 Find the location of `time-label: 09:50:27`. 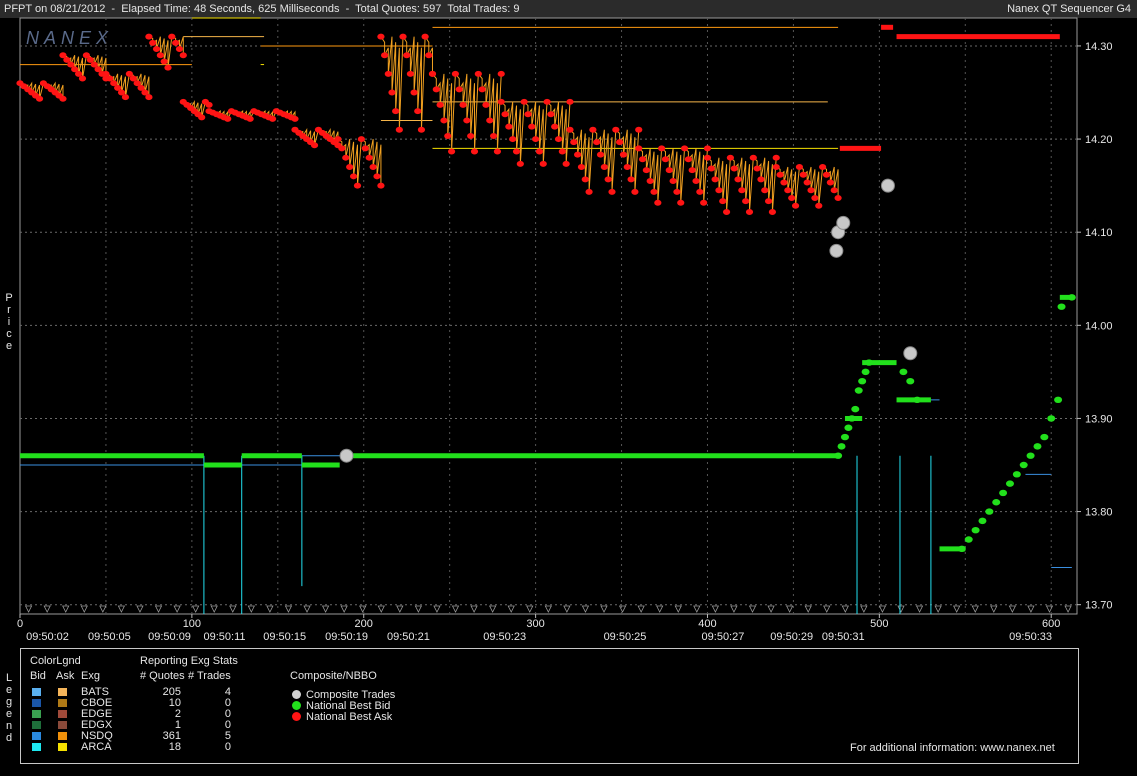

time-label: 09:50:27 is located at coordinates (723, 637).